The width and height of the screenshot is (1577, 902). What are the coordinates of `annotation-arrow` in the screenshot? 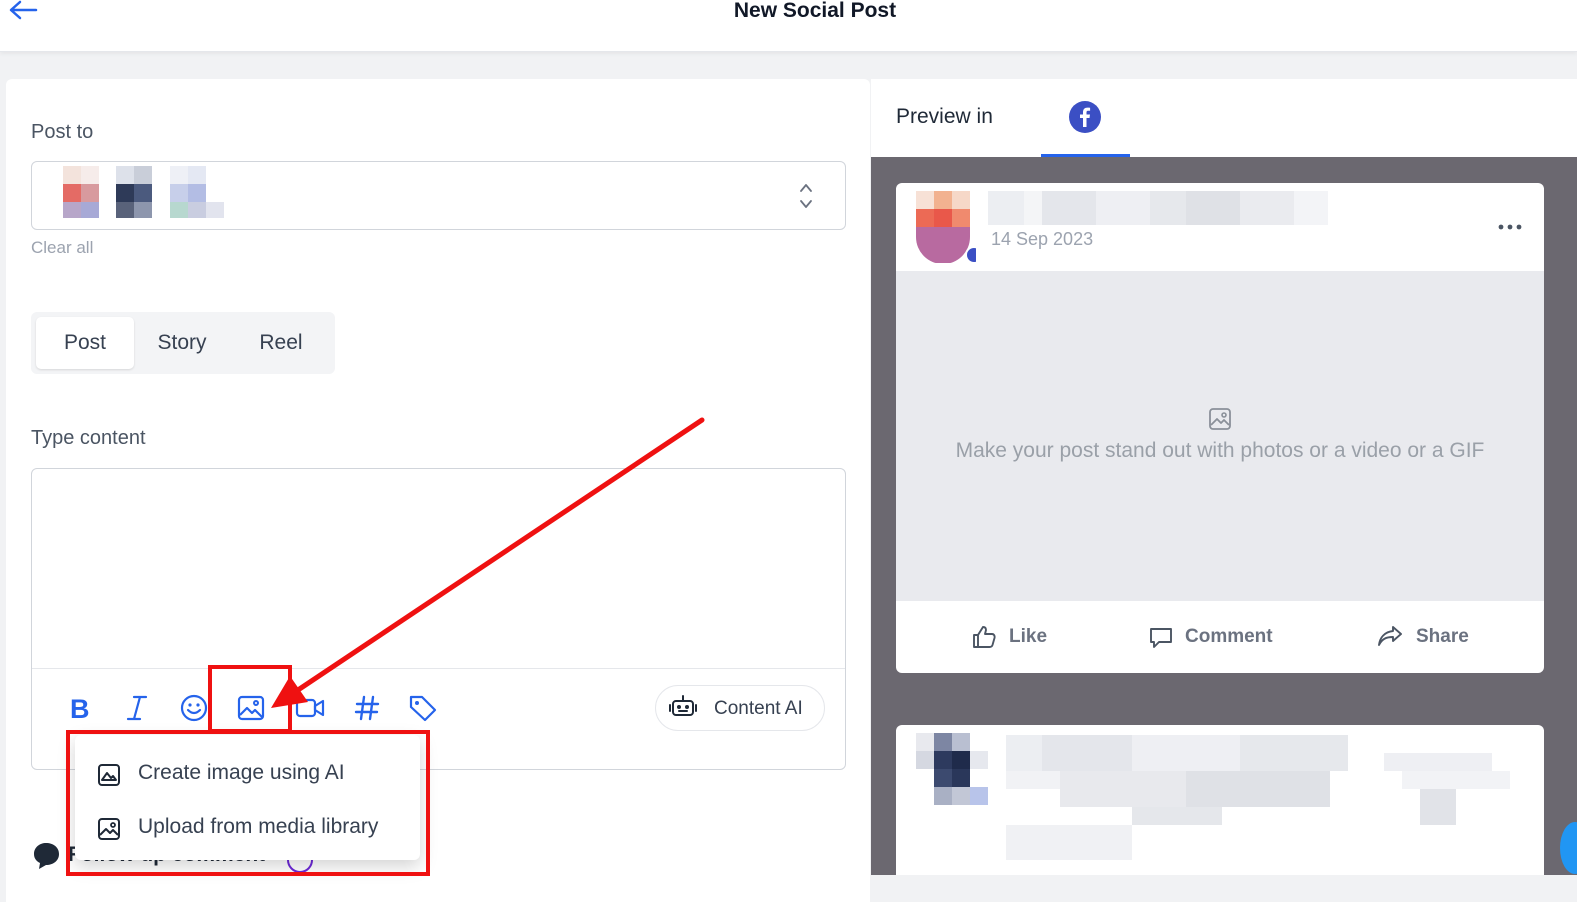 It's located at (488, 562).